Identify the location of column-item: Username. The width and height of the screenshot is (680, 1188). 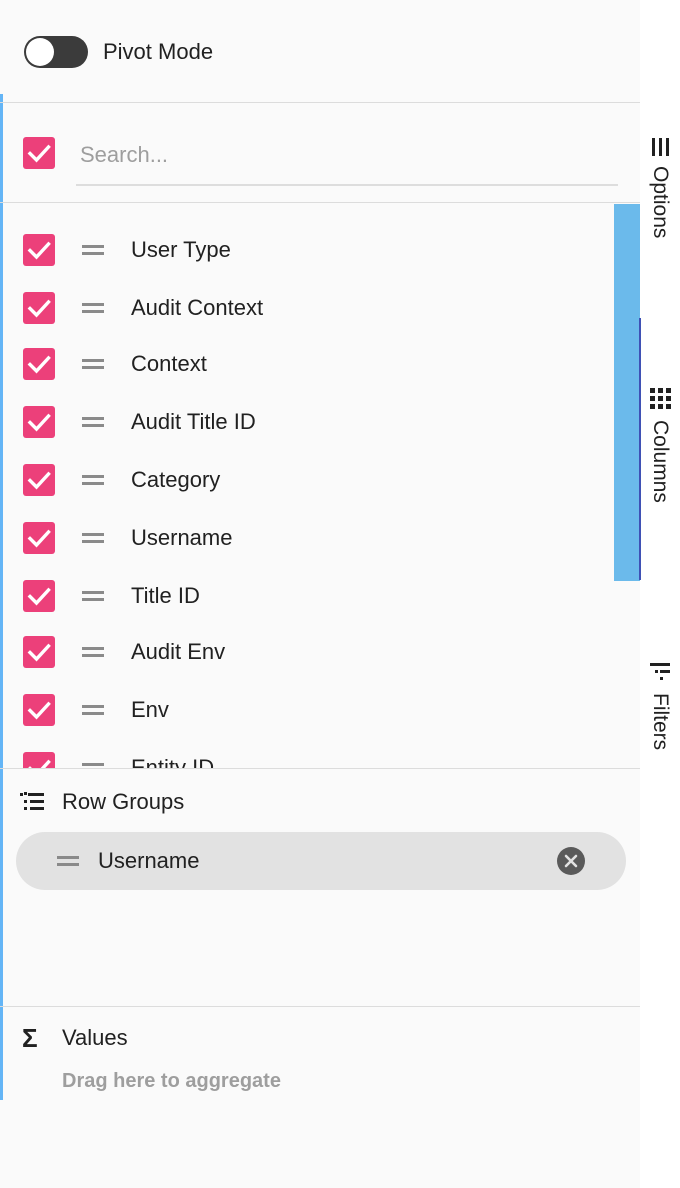
(307, 538).